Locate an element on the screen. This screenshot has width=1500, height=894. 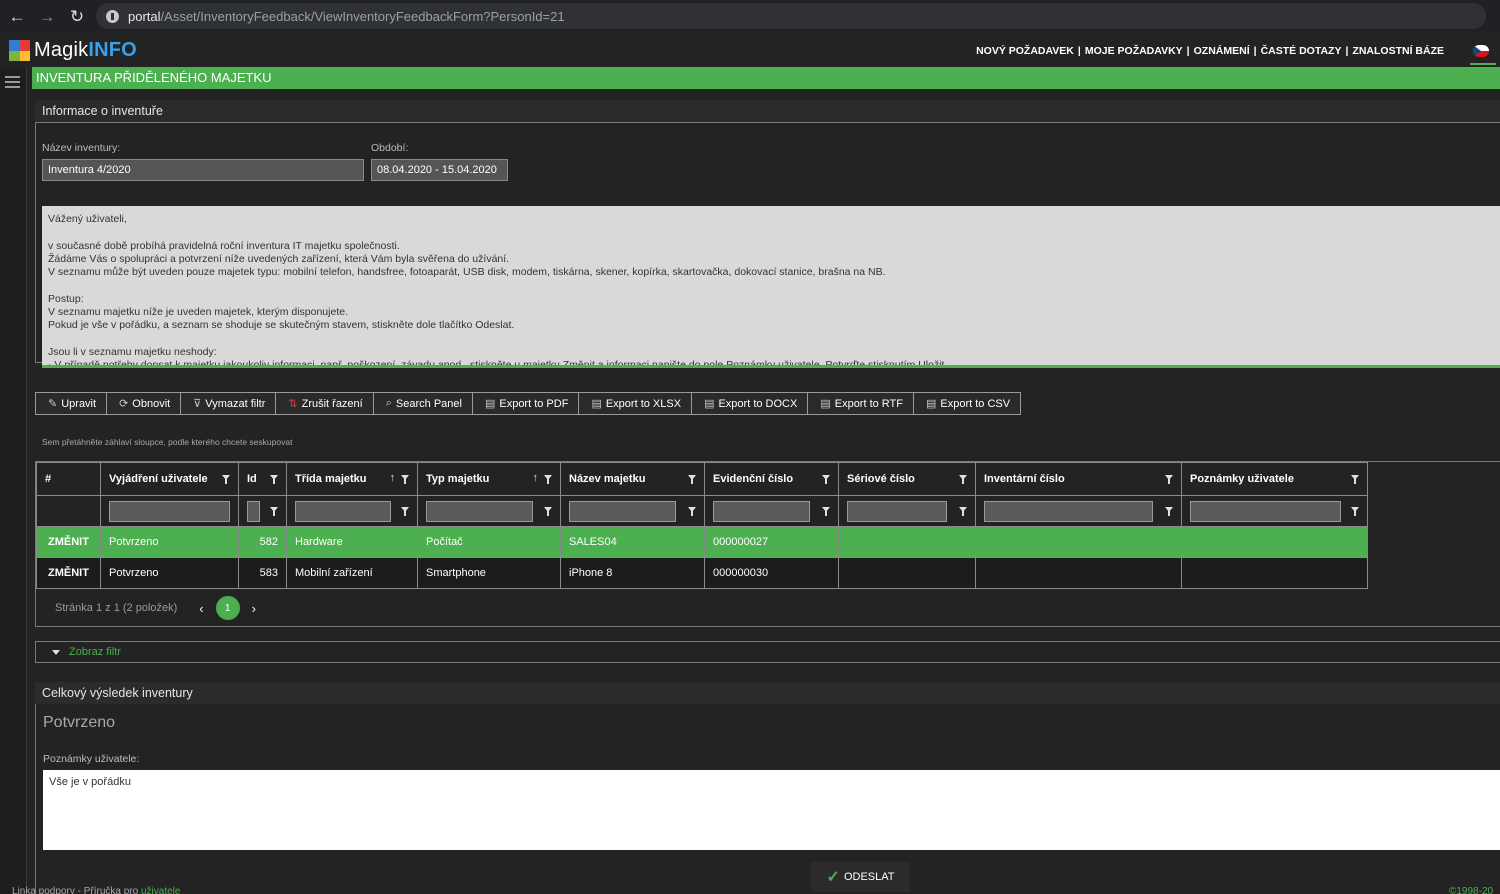
clear-sort-button: ⇅ Zrušit řazení is located at coordinates (325, 403).